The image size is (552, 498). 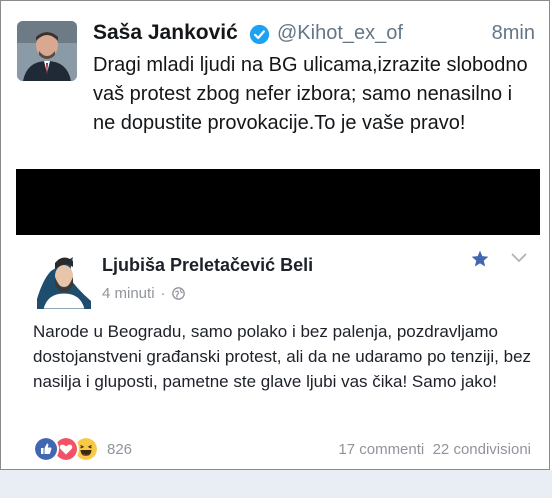 What do you see at coordinates (119, 449) in the screenshot?
I see `reactions-count: 826` at bounding box center [119, 449].